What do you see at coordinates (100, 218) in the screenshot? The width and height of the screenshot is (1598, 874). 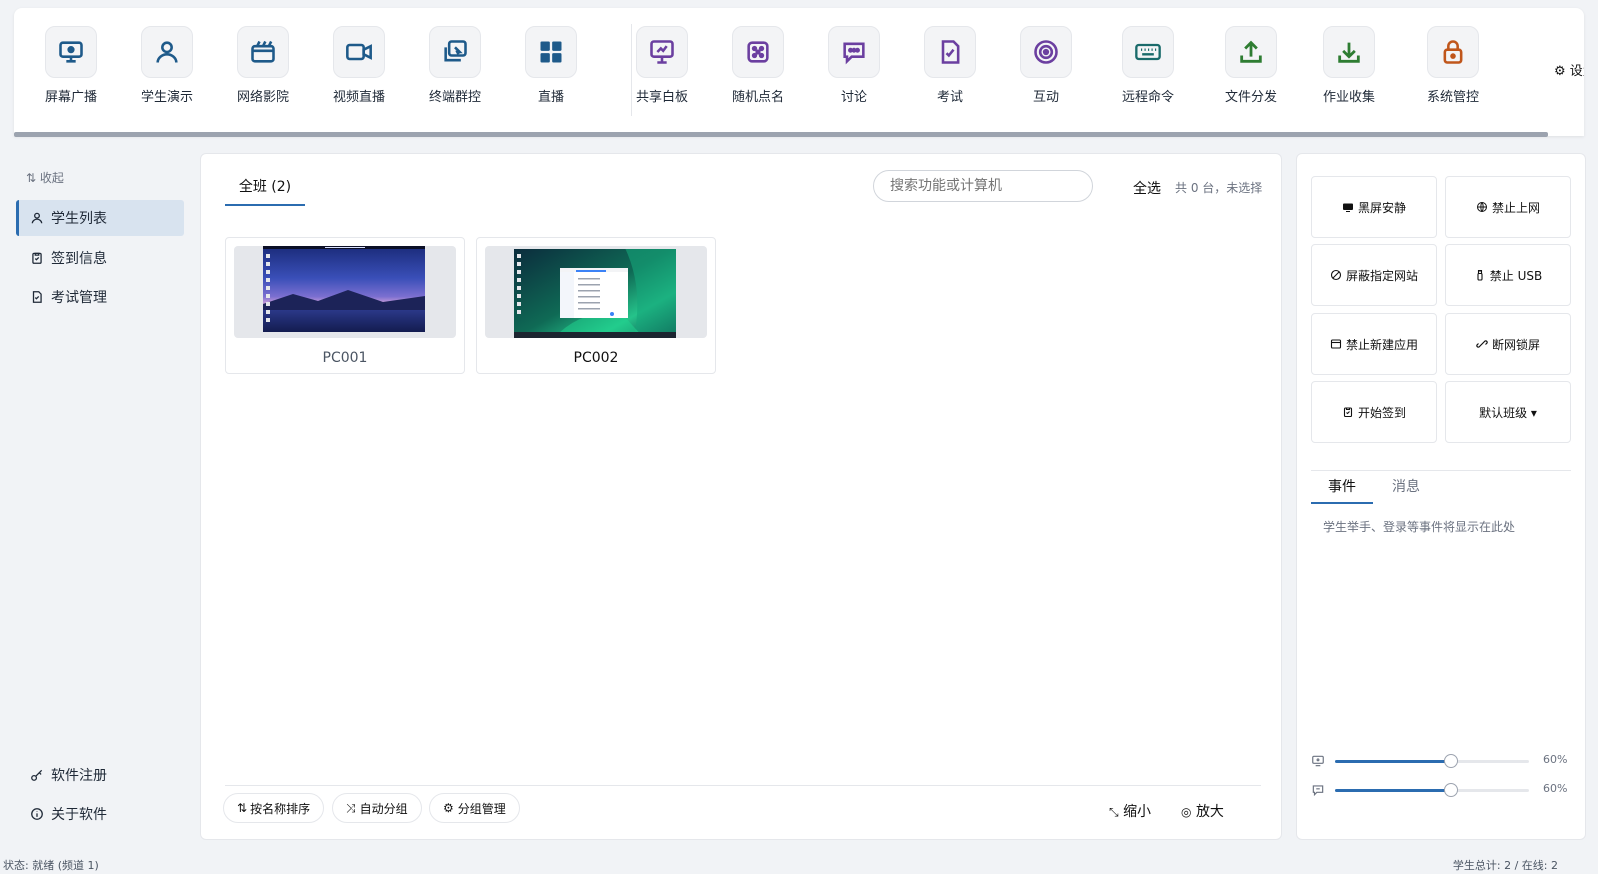 I see `sidebar-item-student-list: 学生列表` at bounding box center [100, 218].